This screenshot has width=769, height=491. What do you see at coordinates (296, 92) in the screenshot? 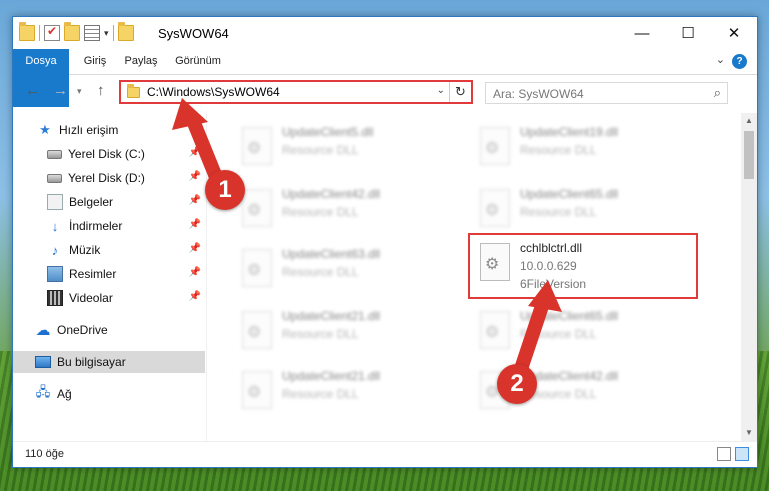
I see `address-bar: C:\Windows\SysWOW64 ⌄ ↻` at bounding box center [296, 92].